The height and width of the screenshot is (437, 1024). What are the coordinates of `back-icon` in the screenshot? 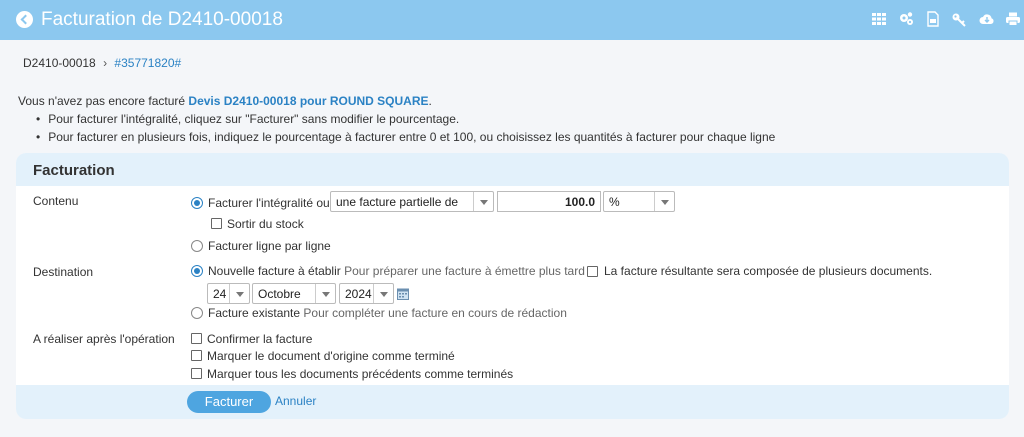 It's located at (24, 19).